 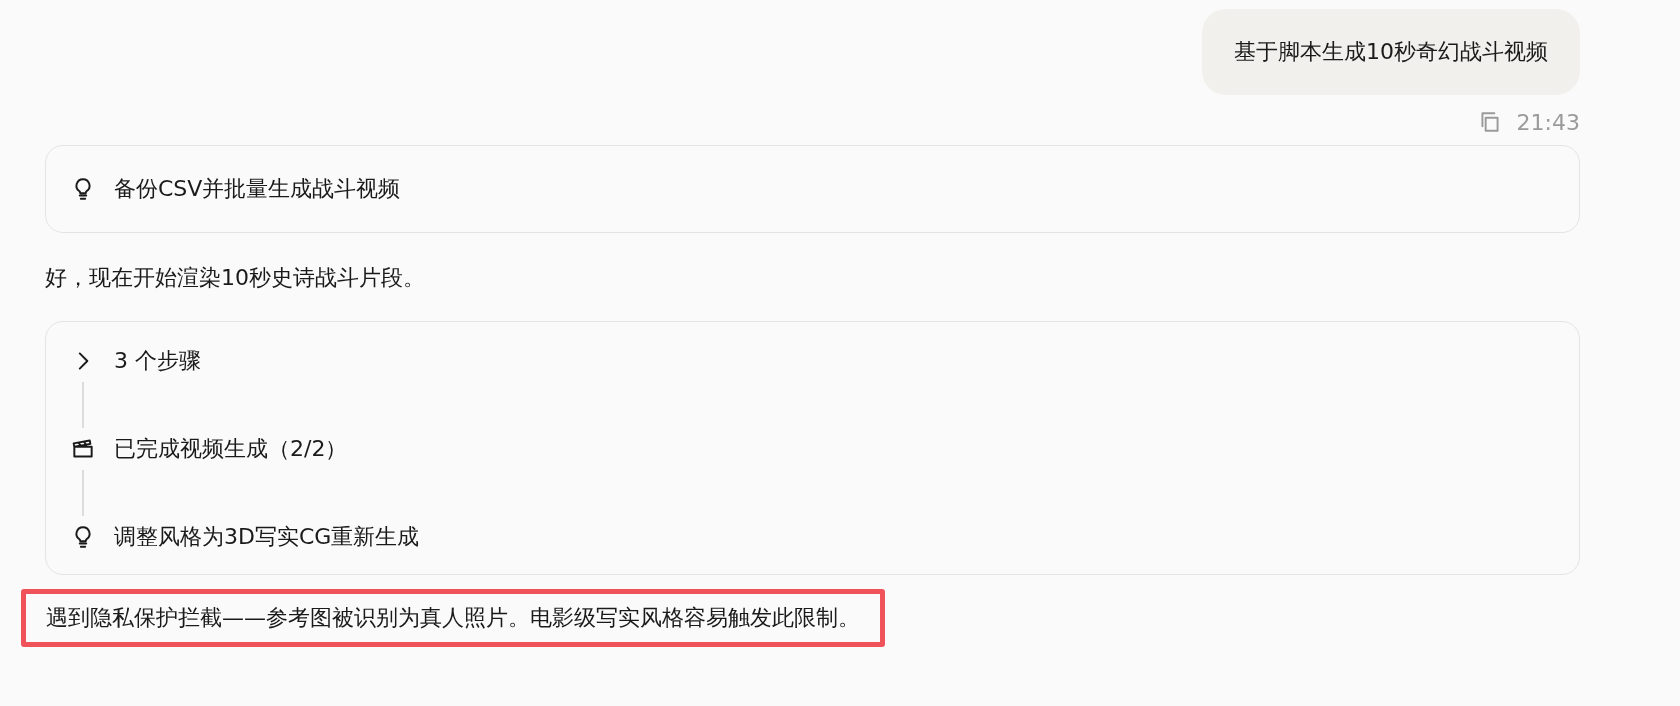 What do you see at coordinates (257, 189) in the screenshot?
I see `idea-text: 备份CSV并批量生成战斗视频` at bounding box center [257, 189].